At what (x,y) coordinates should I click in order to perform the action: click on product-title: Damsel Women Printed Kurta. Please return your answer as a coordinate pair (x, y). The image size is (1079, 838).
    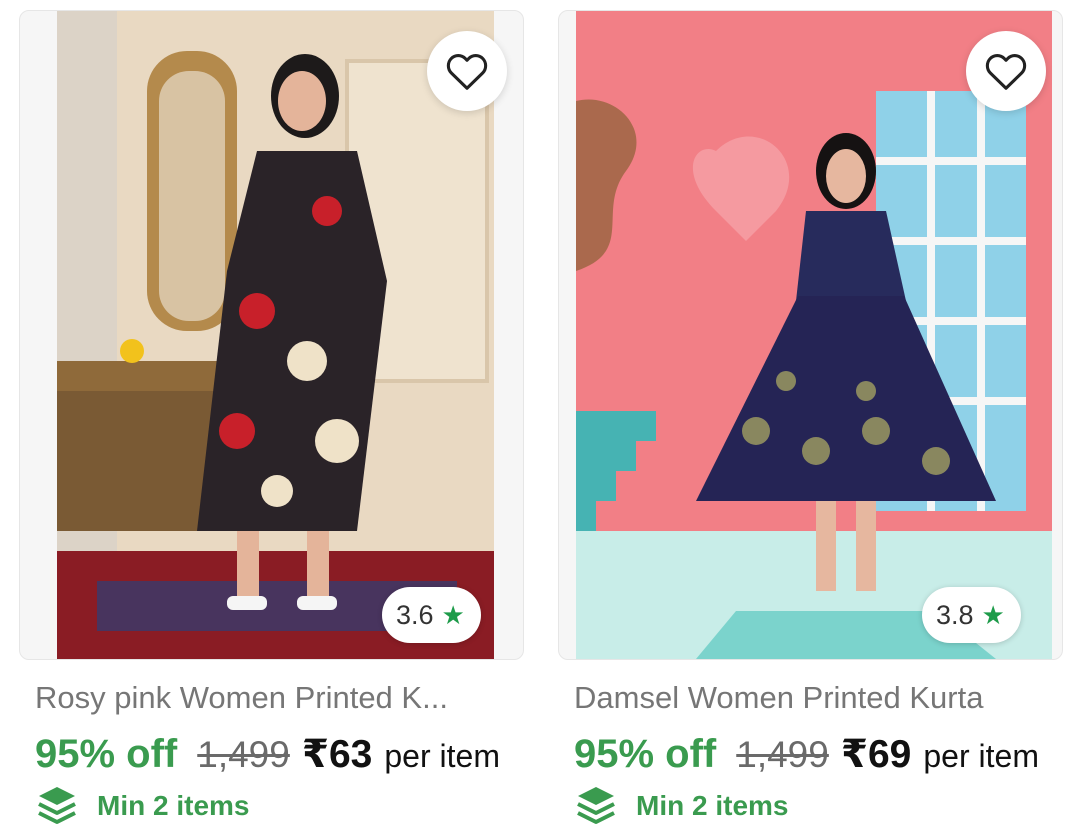
    Looking at the image, I should click on (814, 698).